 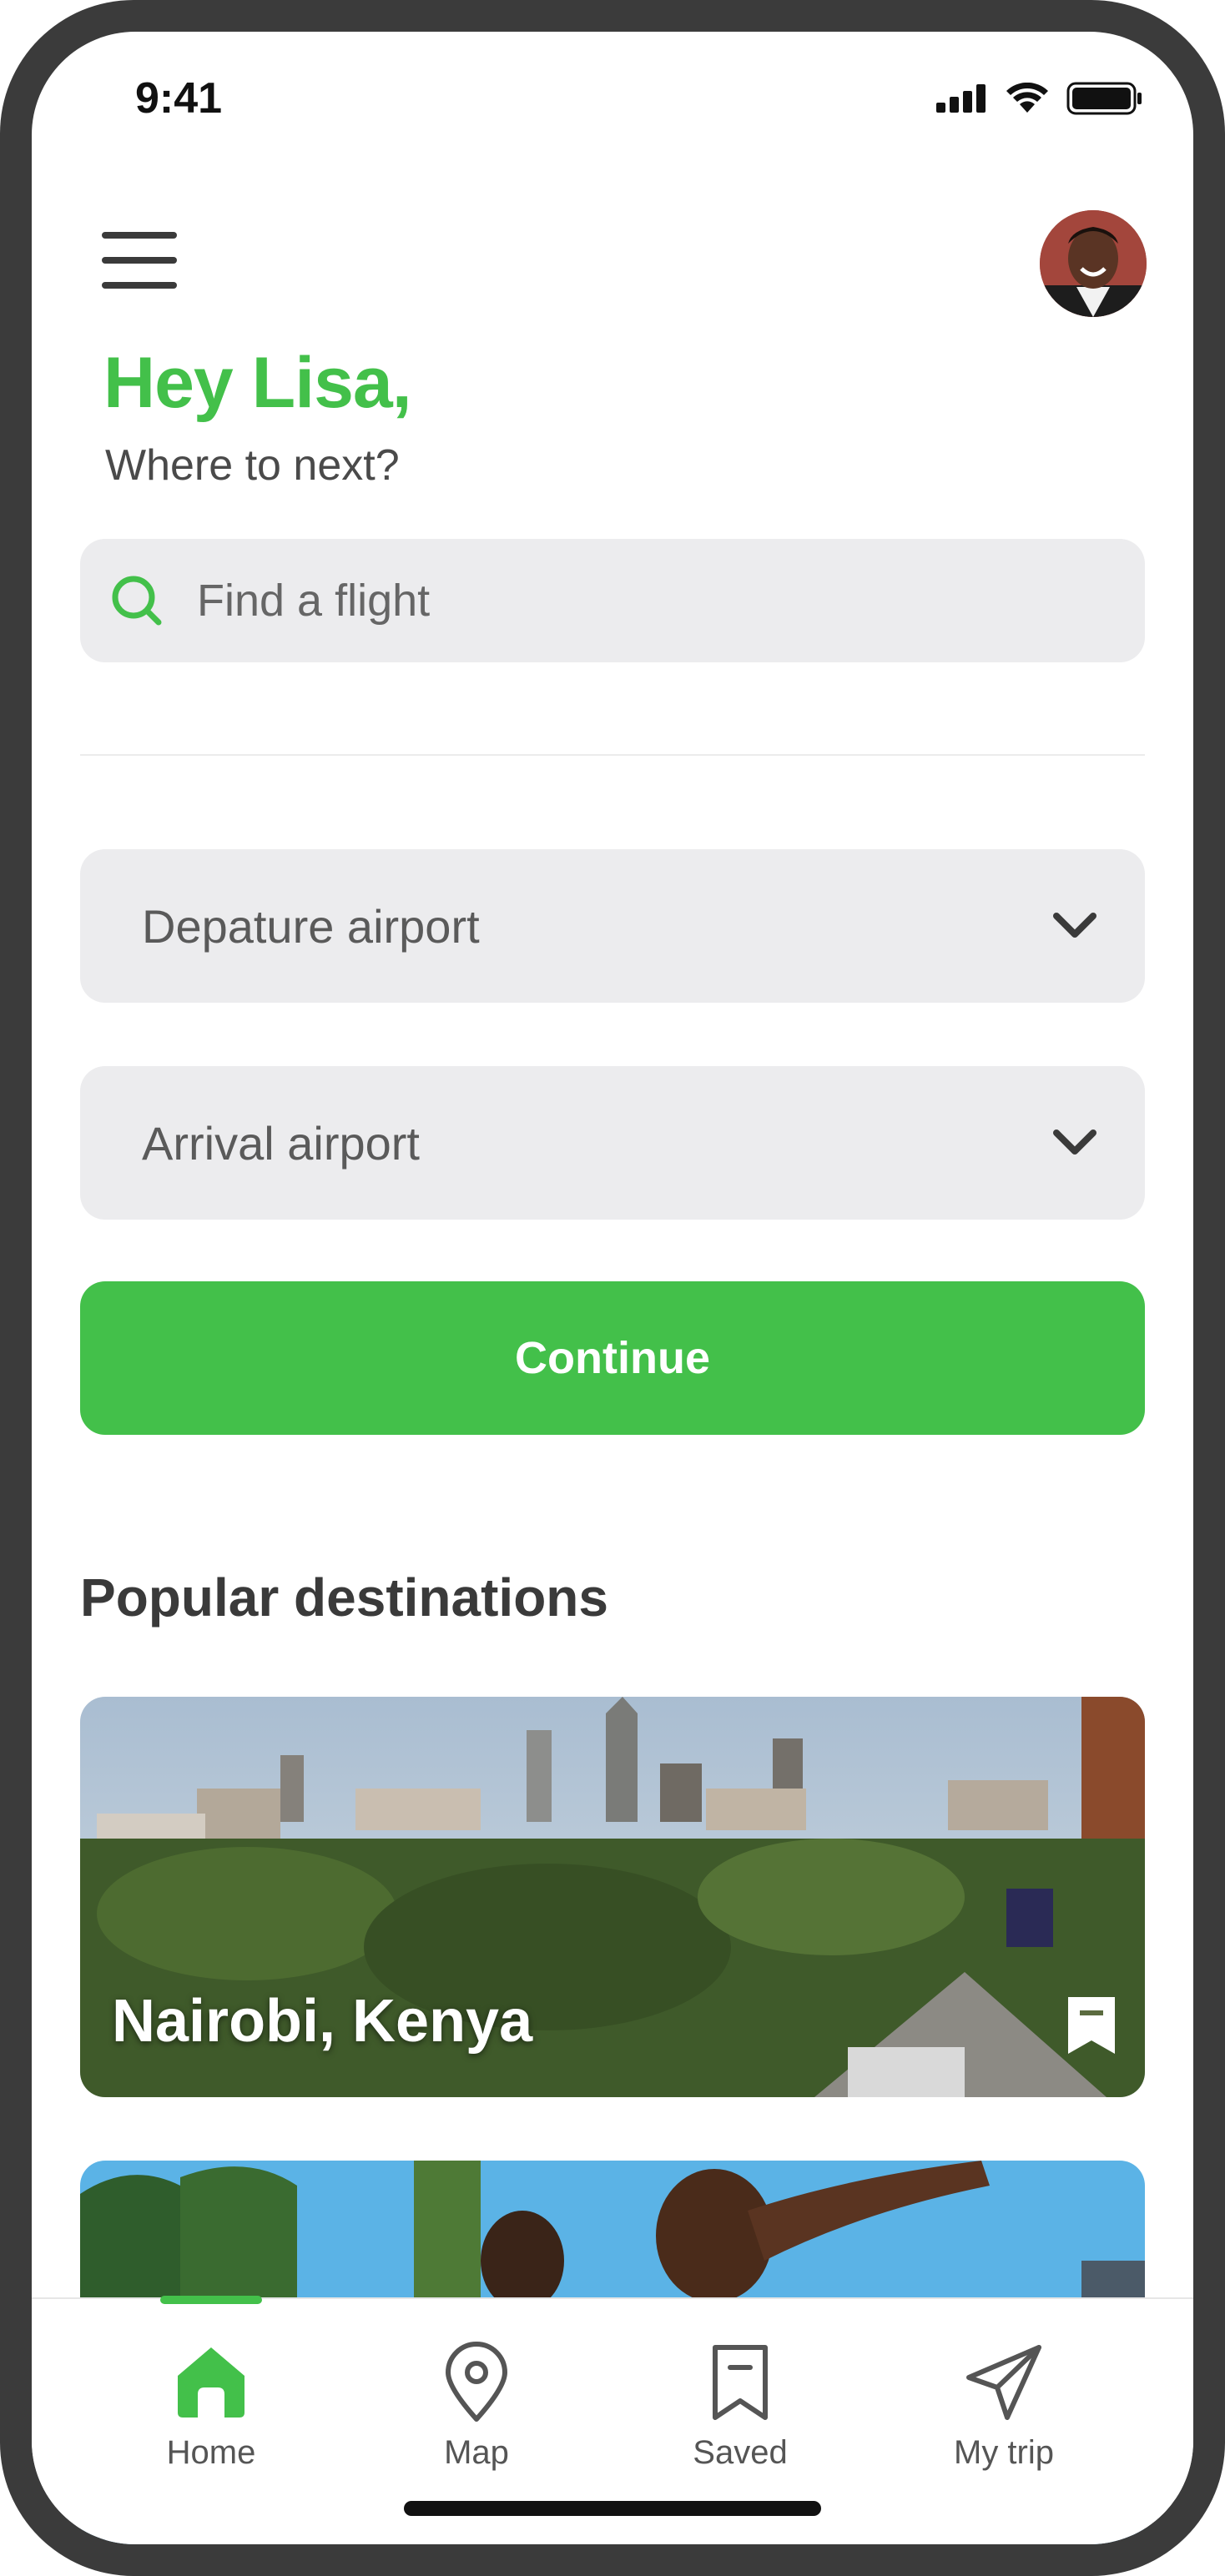 What do you see at coordinates (612, 926) in the screenshot?
I see `departure-airport-select: Depature airport` at bounding box center [612, 926].